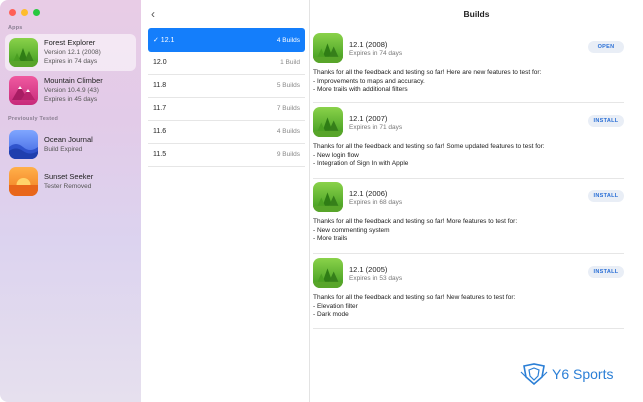 Image resolution: width=643 pixels, height=402 pixels. What do you see at coordinates (226, 155) in the screenshot?
I see `version-row: 11.5 9 Builds` at bounding box center [226, 155].